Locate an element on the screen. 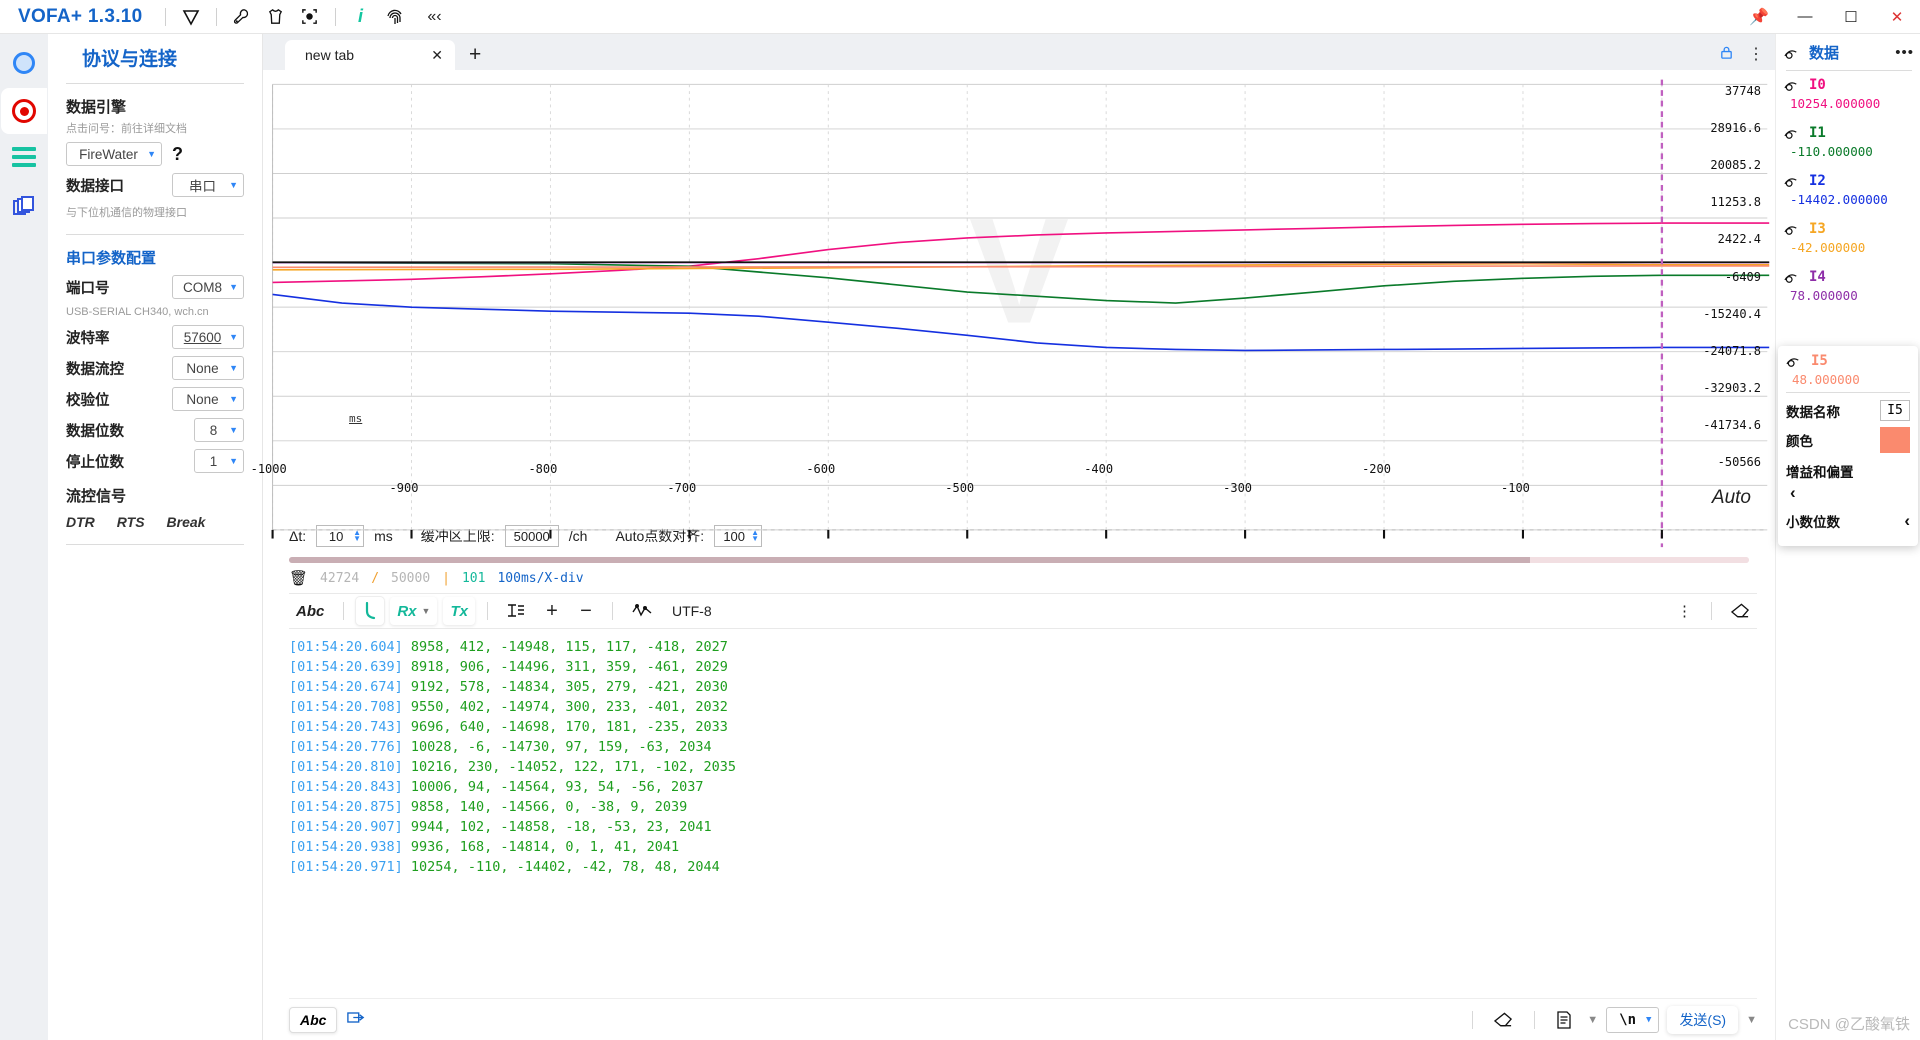  newline-select: \n ▼ is located at coordinates (1633, 1019).